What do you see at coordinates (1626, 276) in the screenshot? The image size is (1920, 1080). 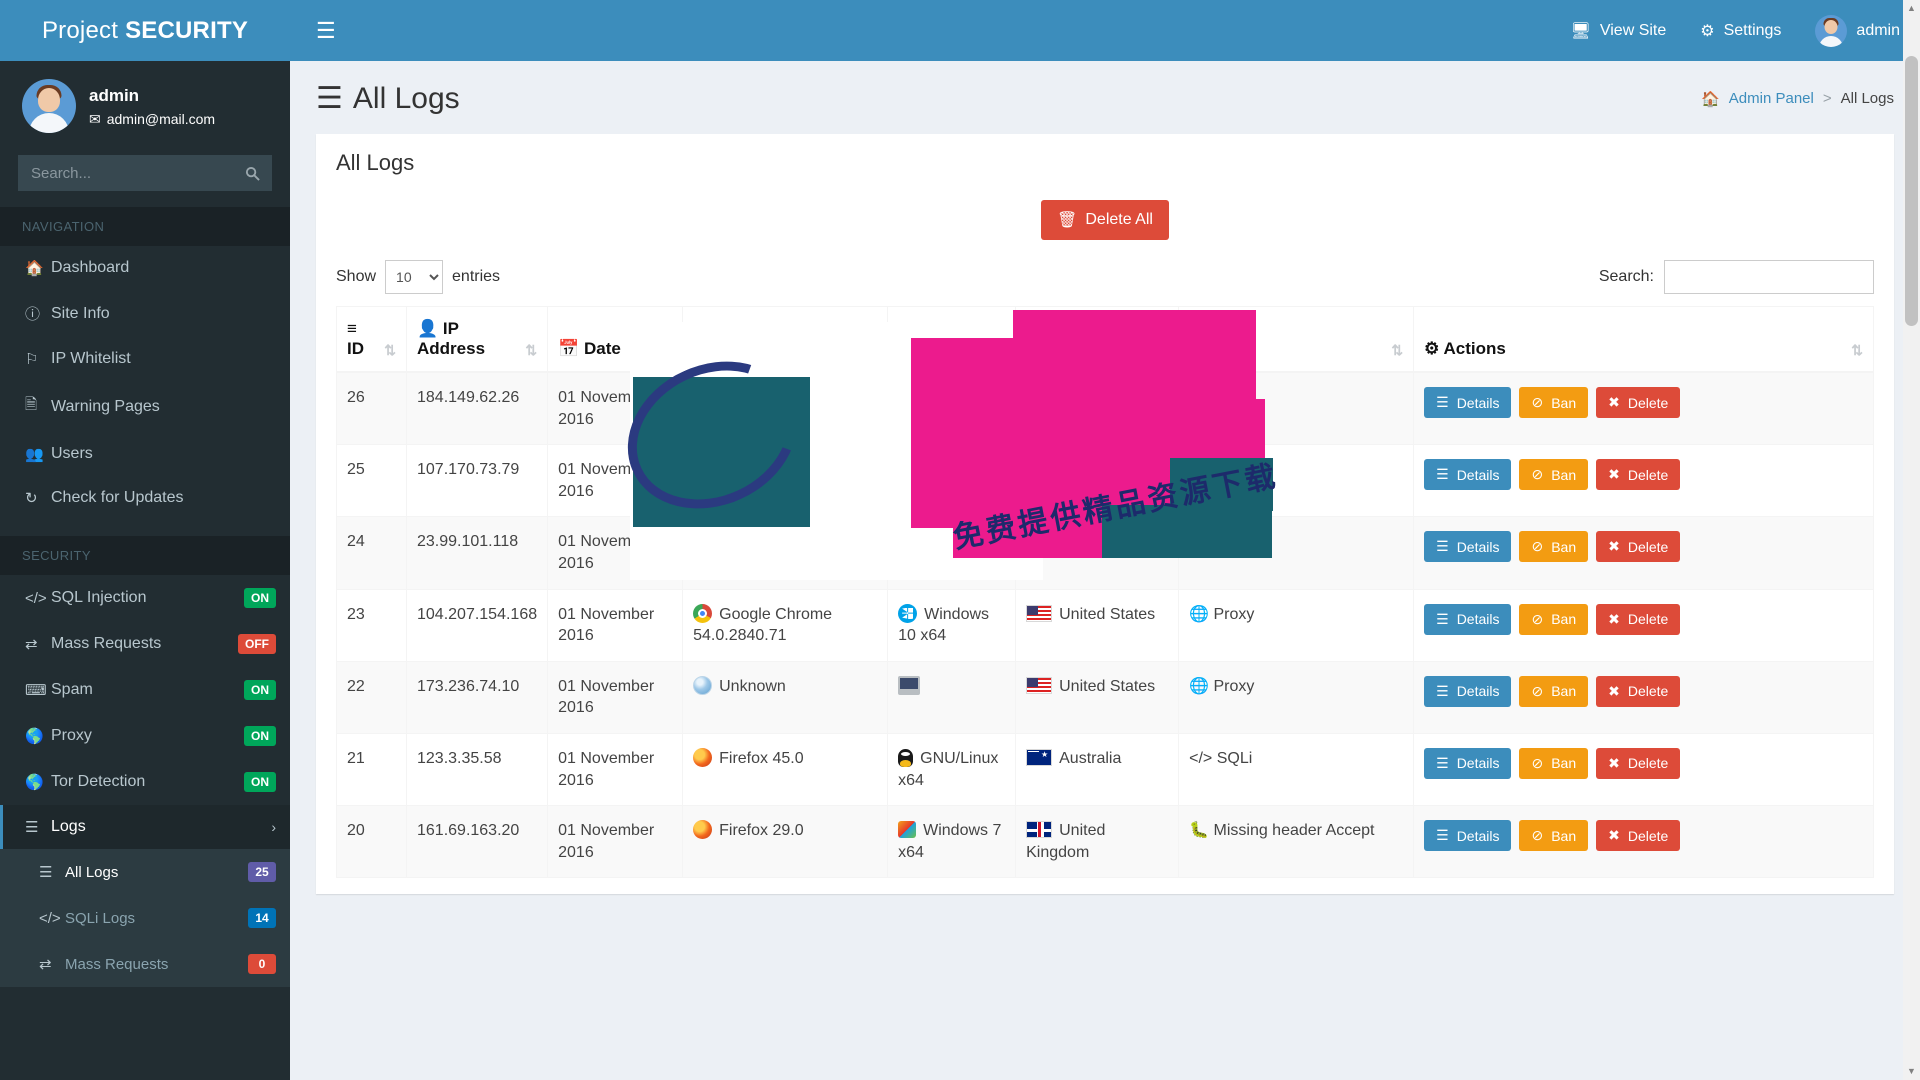 I see `search-label: Search:` at bounding box center [1626, 276].